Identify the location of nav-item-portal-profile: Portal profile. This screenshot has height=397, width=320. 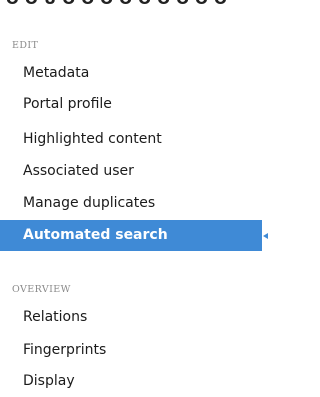
(134, 104).